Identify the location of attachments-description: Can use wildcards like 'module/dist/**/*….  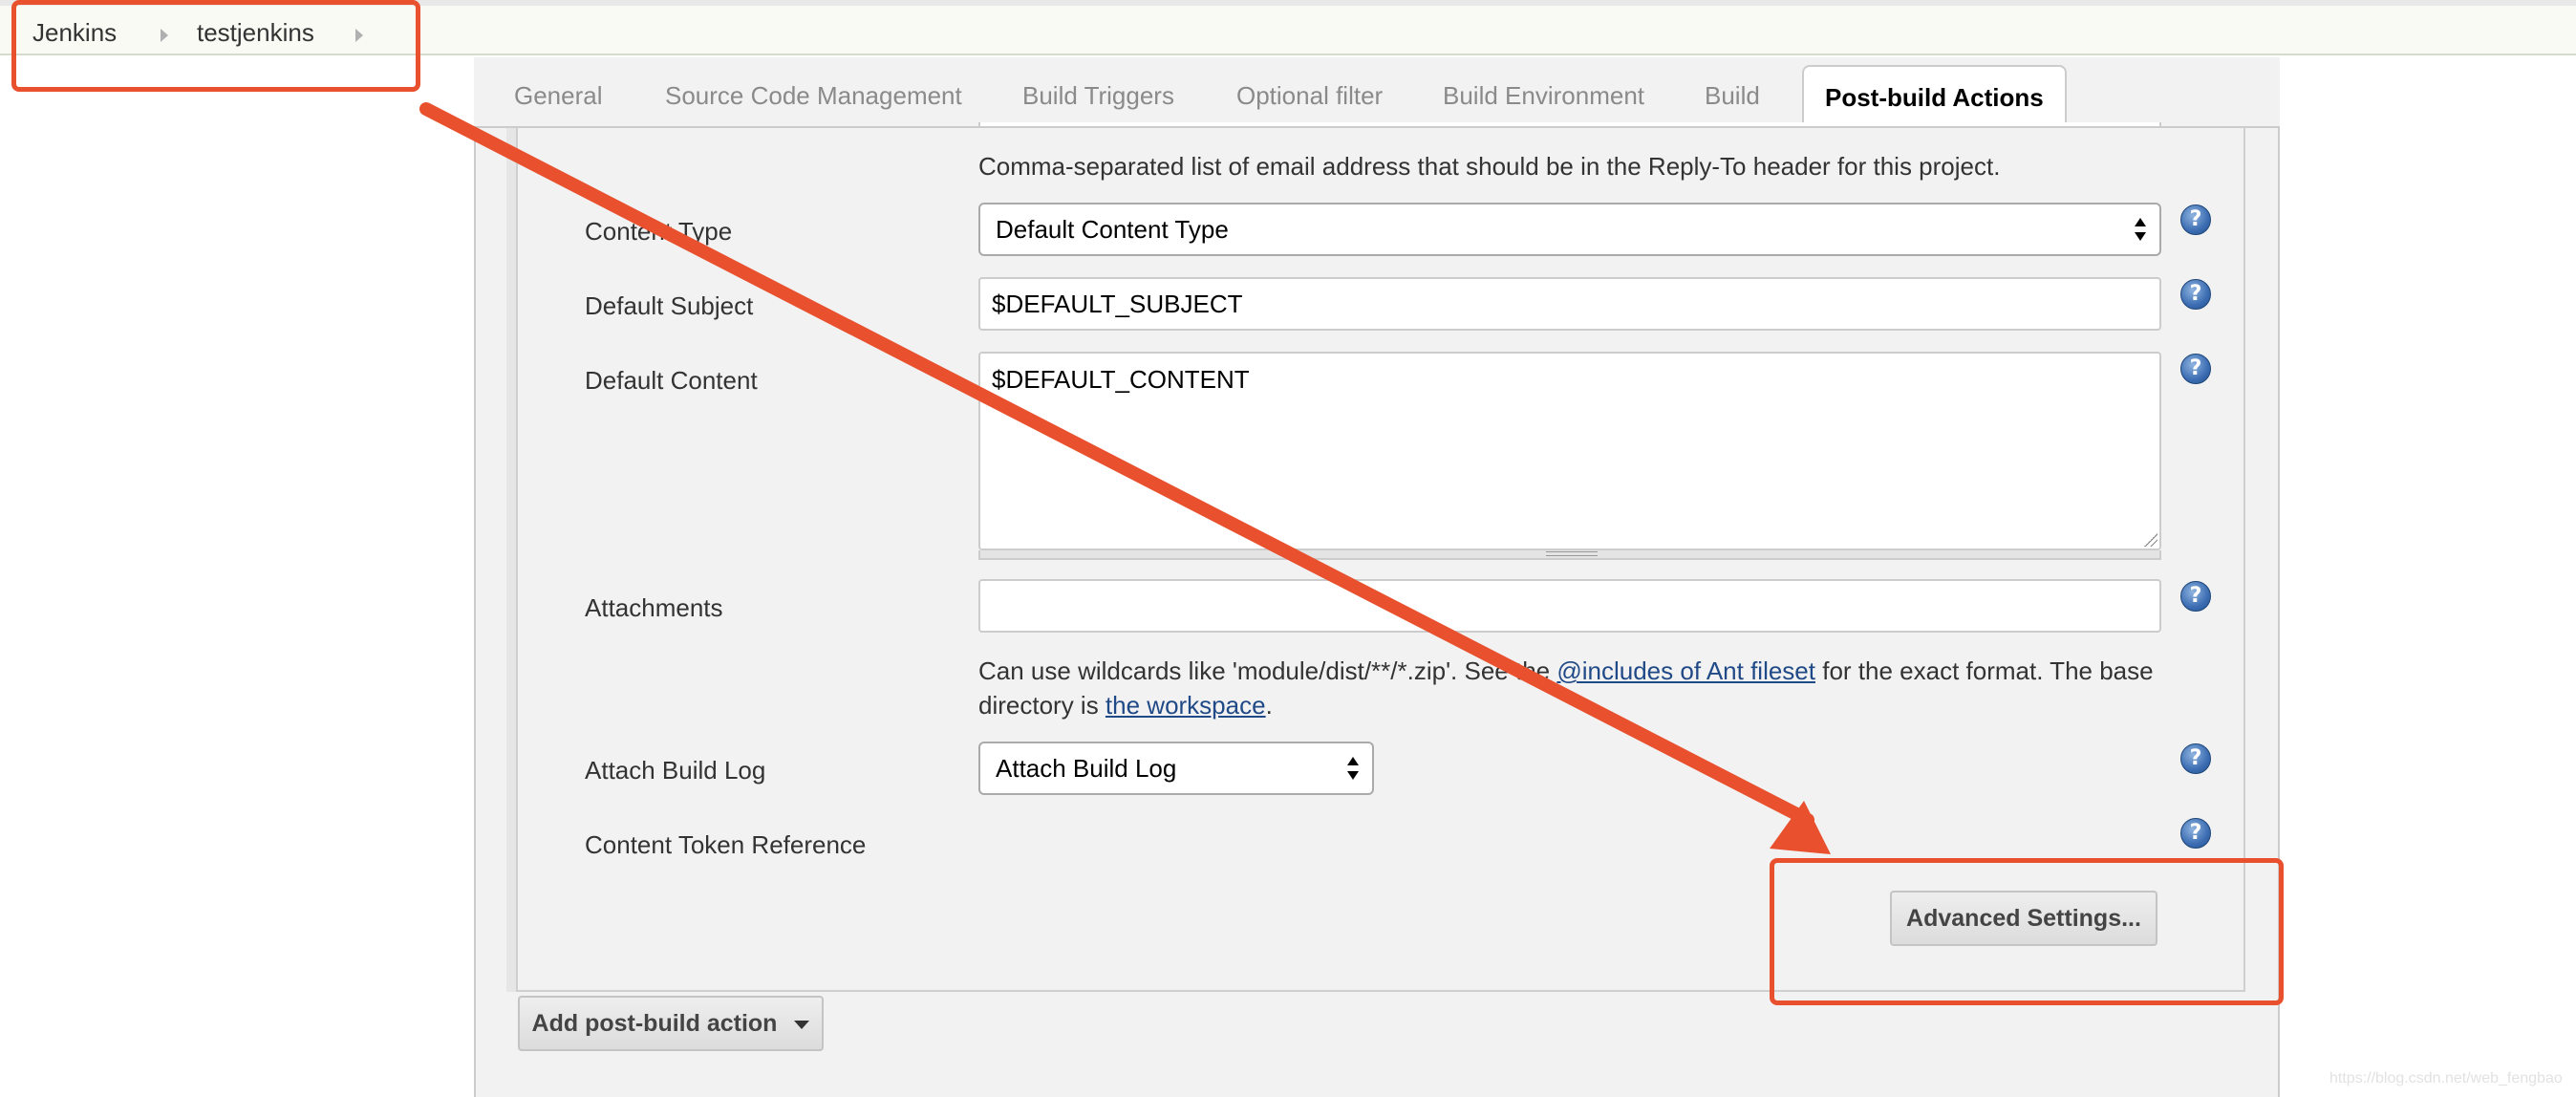
(1570, 688).